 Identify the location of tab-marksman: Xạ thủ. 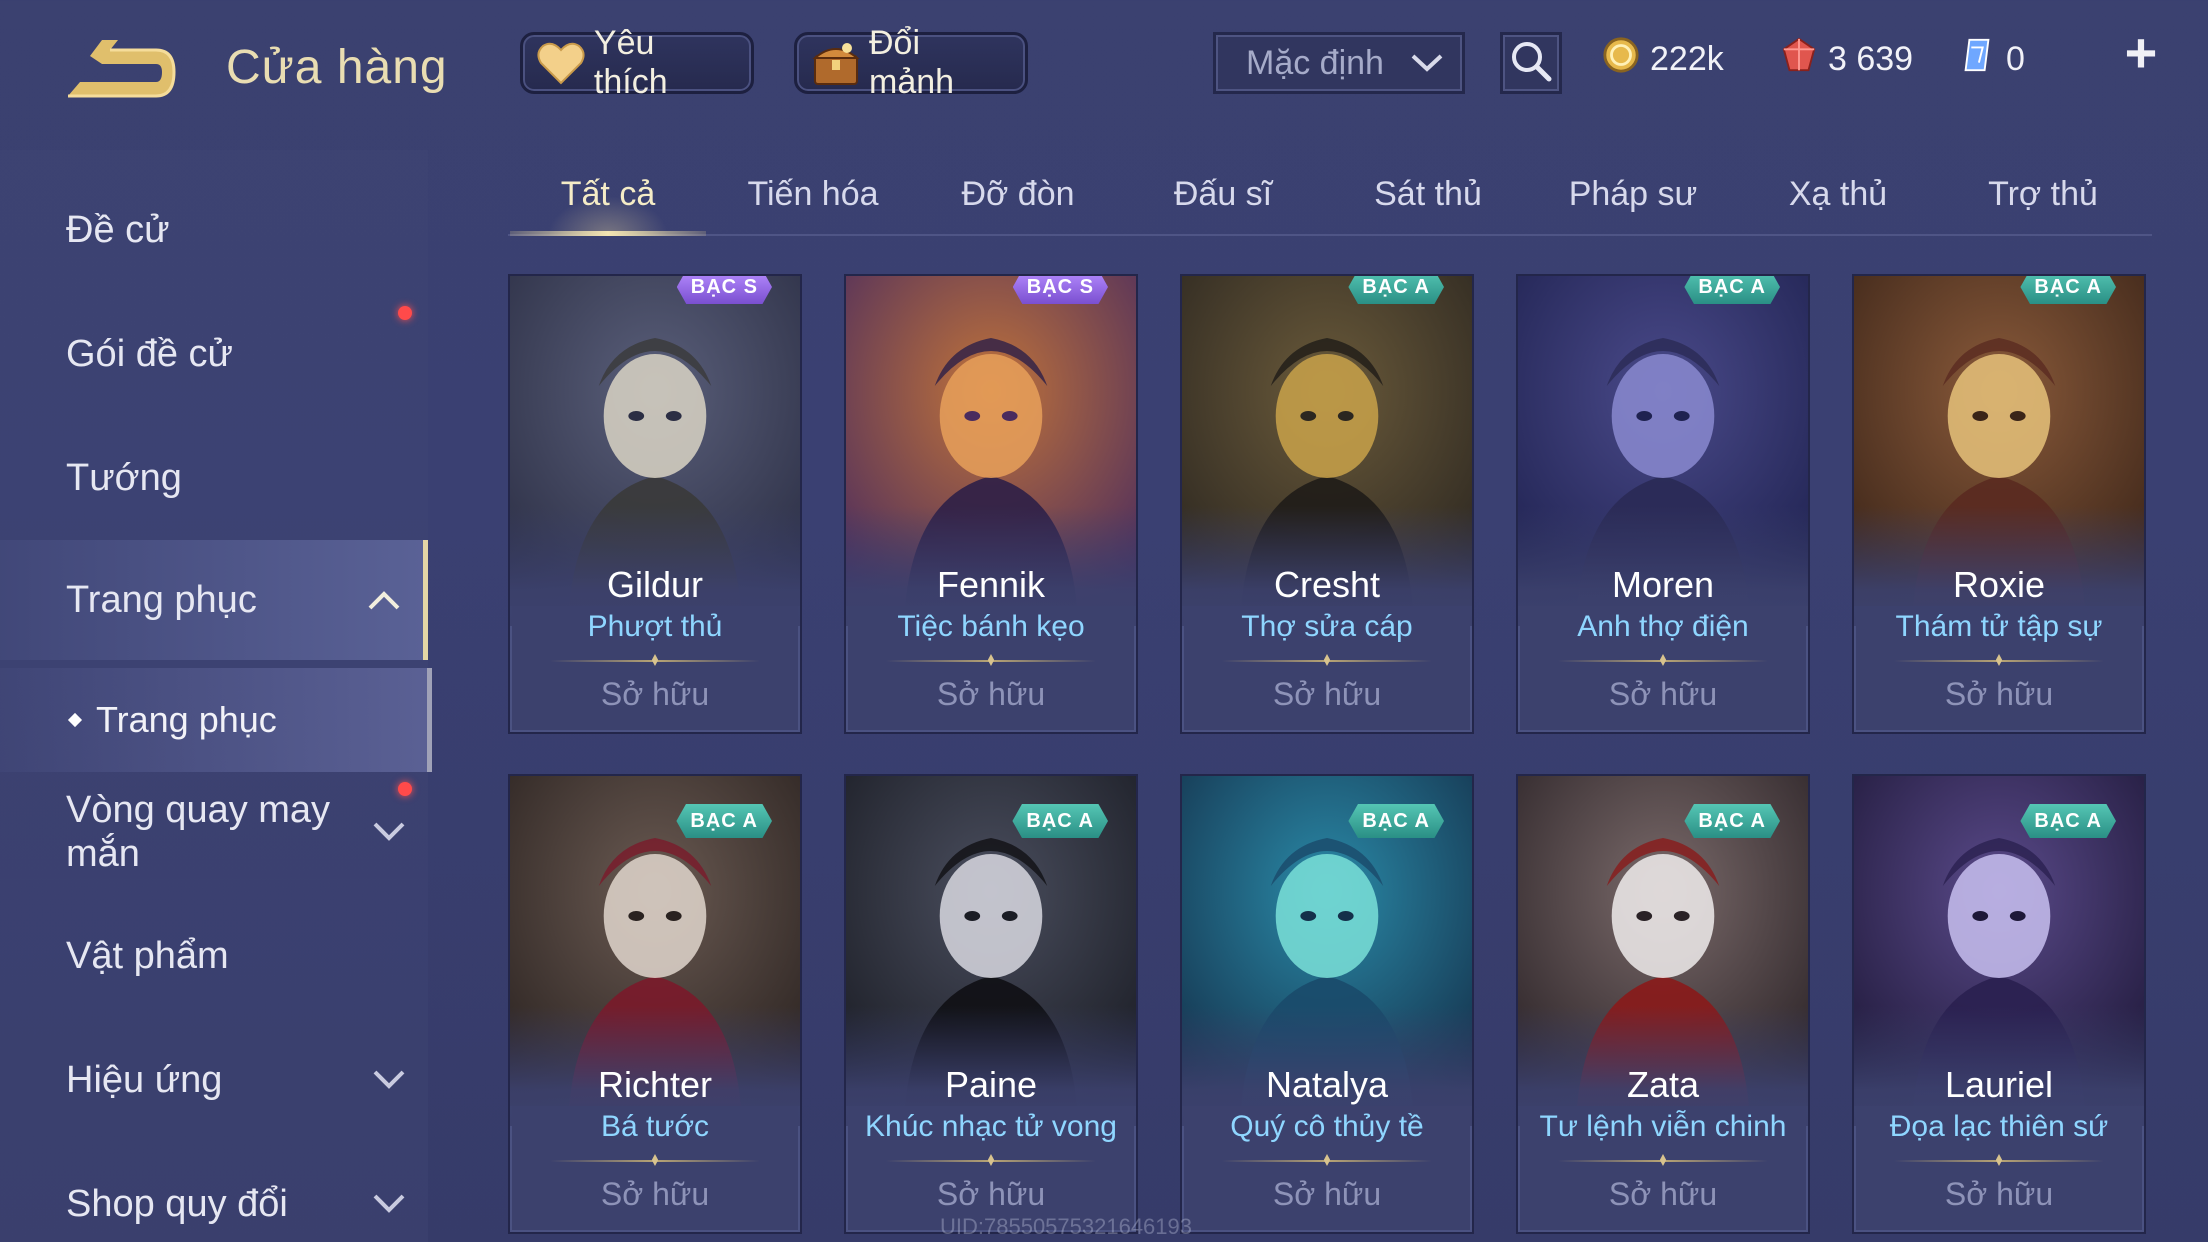
(1838, 197).